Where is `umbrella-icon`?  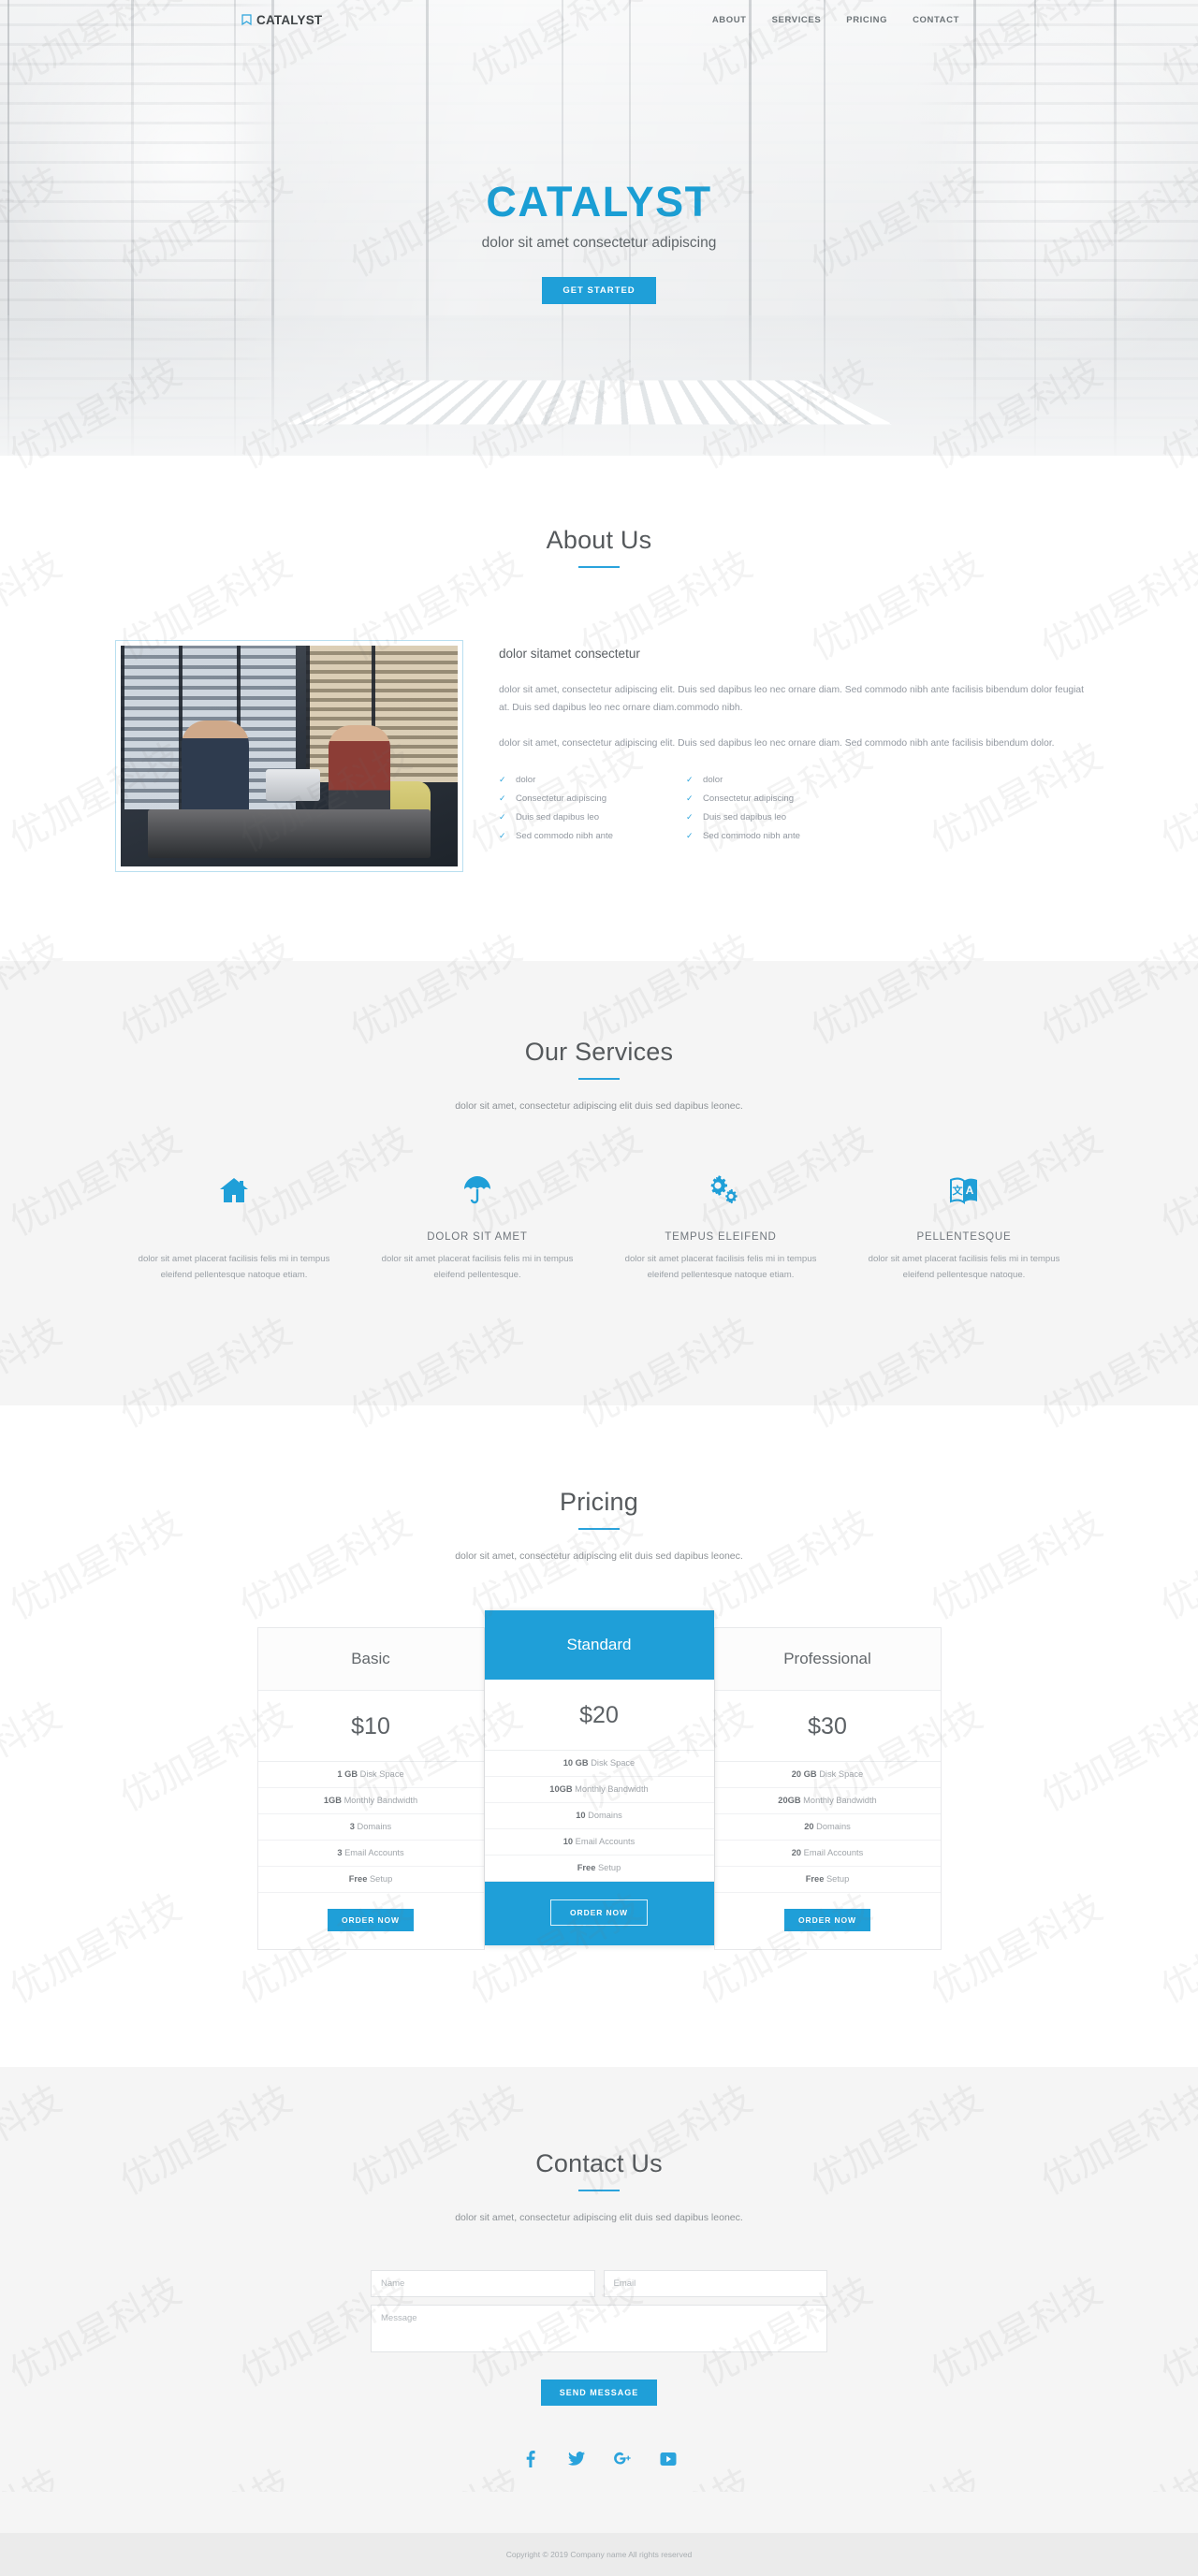 umbrella-icon is located at coordinates (477, 1190).